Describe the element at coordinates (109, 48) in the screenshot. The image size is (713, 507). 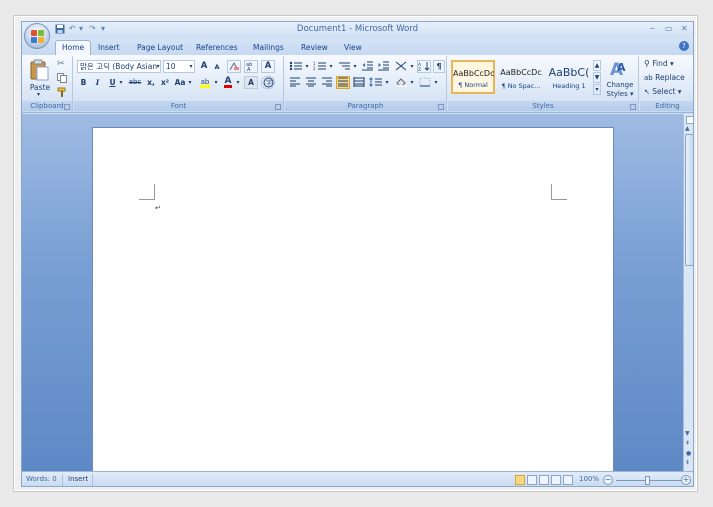
I see `tab-insert: Insert` at that location.